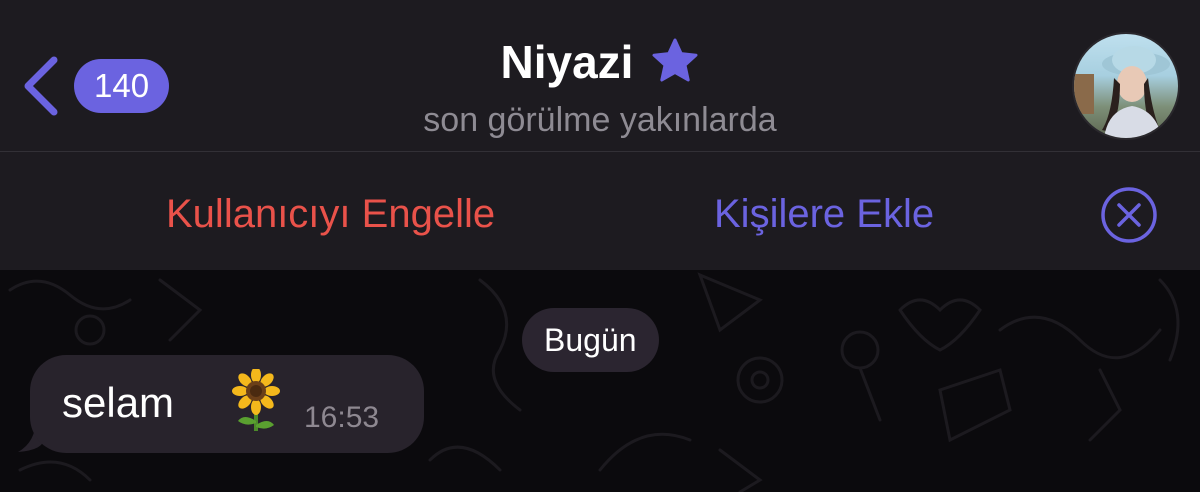  I want to click on last-seen-status: son görülme yakınlarda, so click(600, 120).